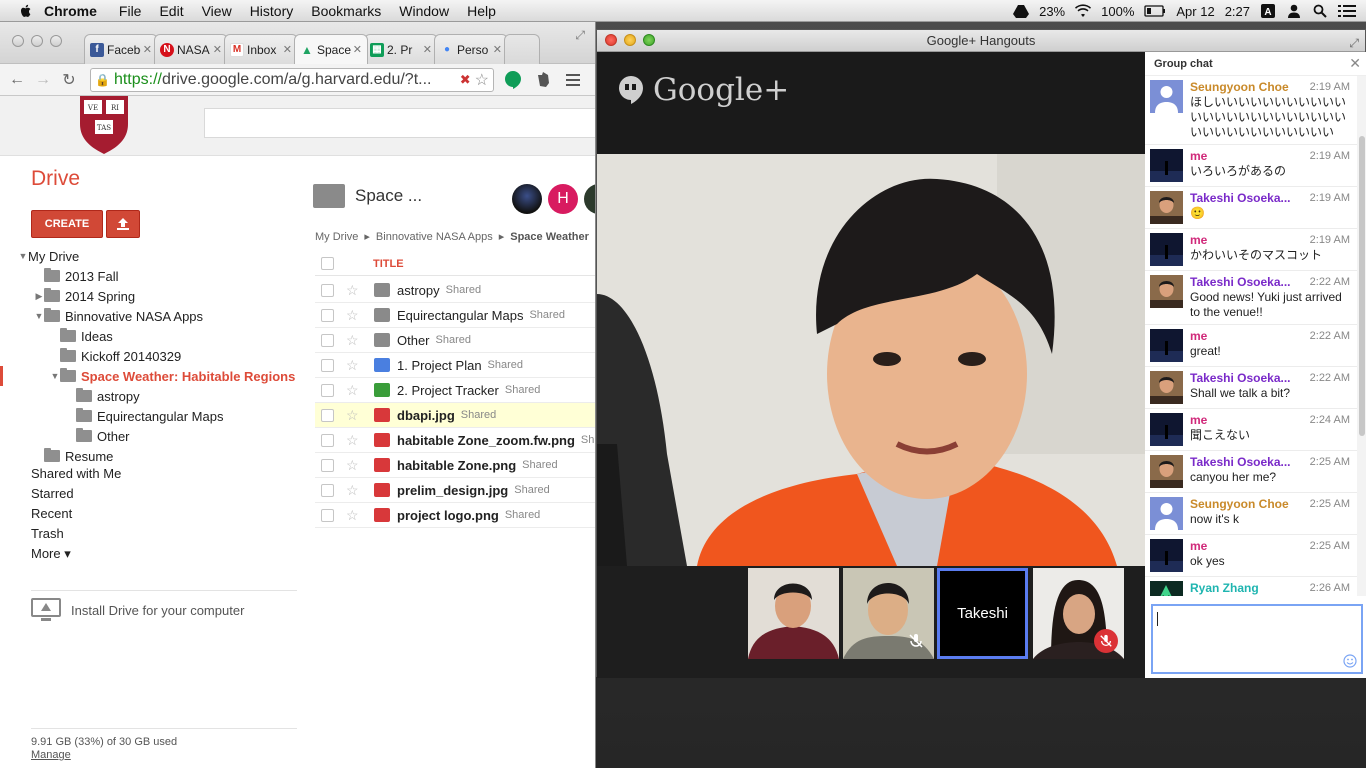  What do you see at coordinates (1350, 661) in the screenshot?
I see `emoji-picker-icon` at bounding box center [1350, 661].